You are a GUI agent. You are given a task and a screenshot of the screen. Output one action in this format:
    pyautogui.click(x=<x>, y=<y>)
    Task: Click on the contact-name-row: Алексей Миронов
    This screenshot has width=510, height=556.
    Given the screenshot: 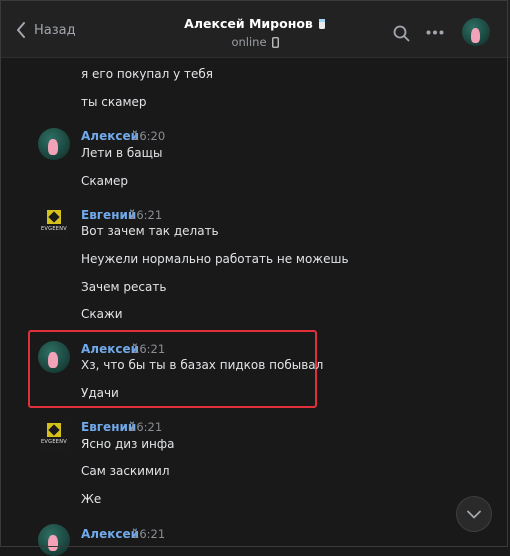 What is the action you would take?
    pyautogui.click(x=255, y=23)
    